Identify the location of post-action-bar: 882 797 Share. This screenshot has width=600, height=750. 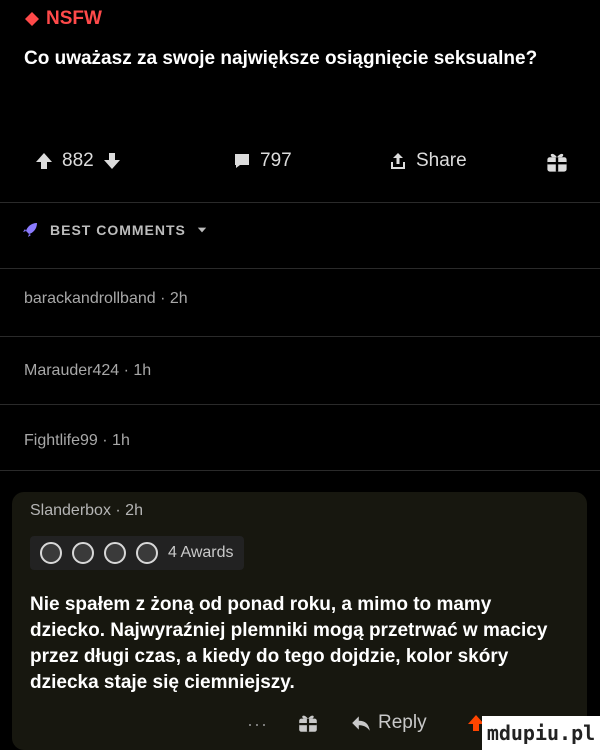
(300, 168).